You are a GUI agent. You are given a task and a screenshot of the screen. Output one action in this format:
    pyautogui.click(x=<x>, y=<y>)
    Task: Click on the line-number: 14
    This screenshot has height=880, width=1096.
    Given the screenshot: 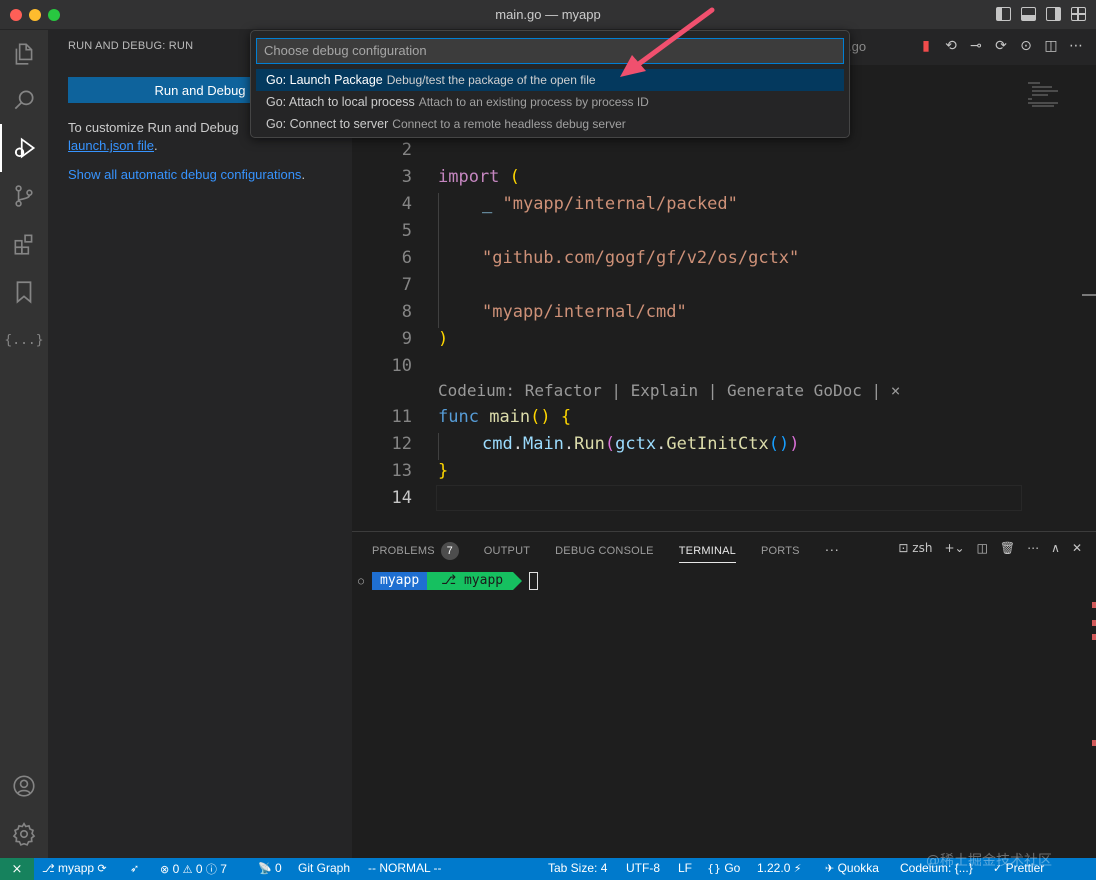 What is the action you would take?
    pyautogui.click(x=401, y=498)
    